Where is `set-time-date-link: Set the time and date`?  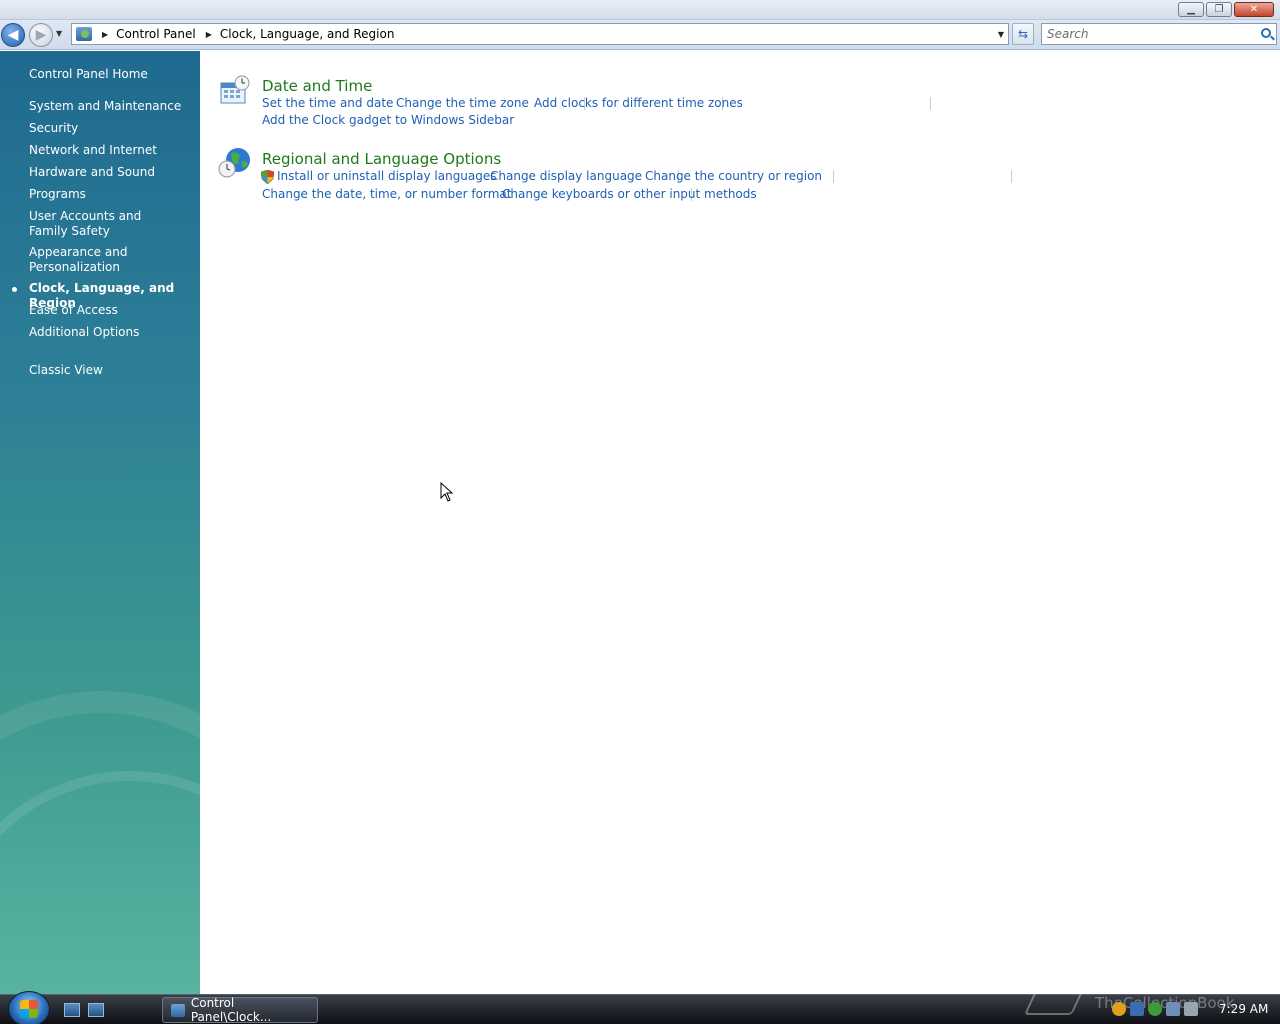
set-time-date-link: Set the time and date is located at coordinates (327, 103).